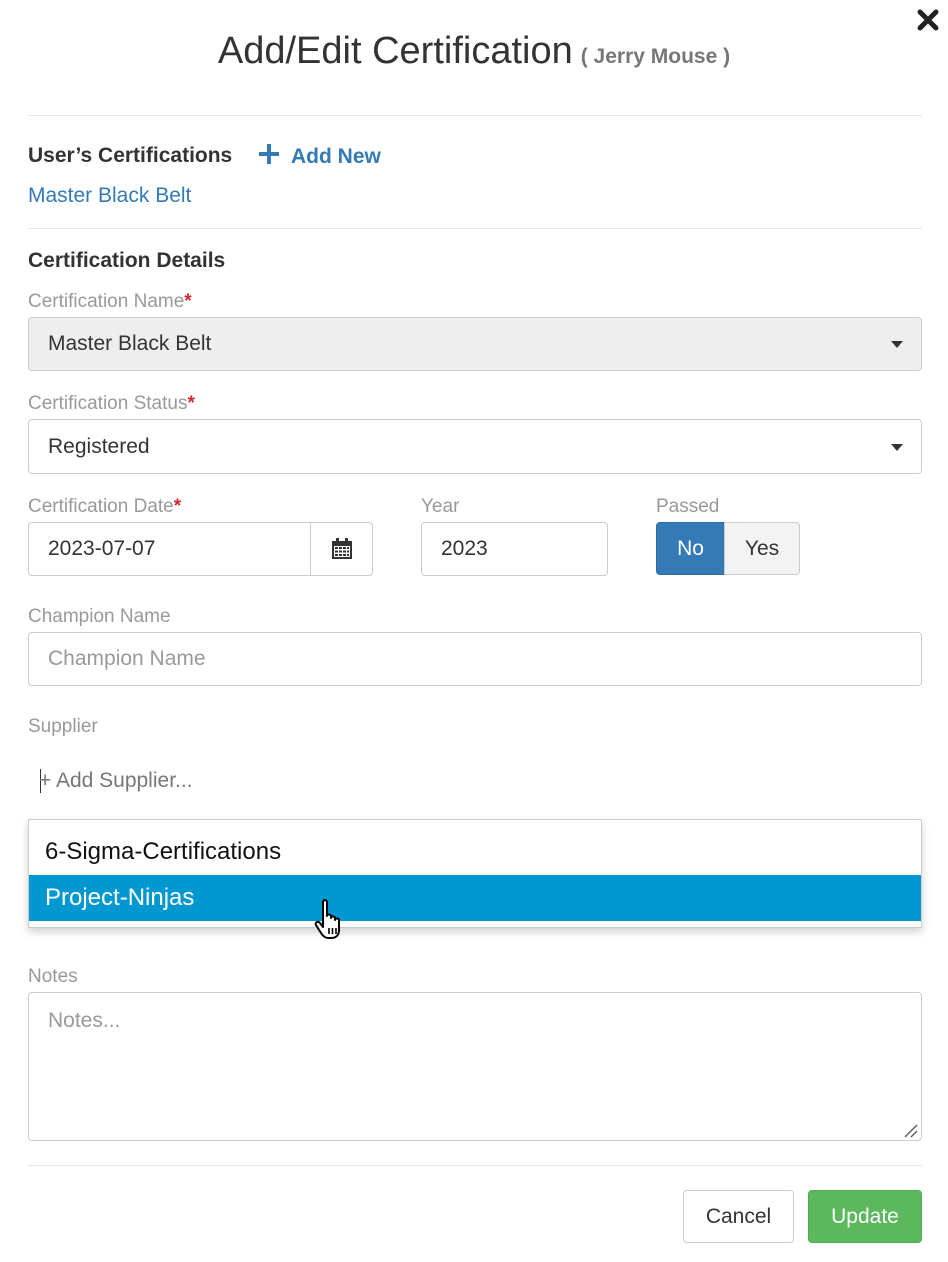 This screenshot has width=948, height=1262. I want to click on certification-date-input: 2023-07-07, so click(169, 549).